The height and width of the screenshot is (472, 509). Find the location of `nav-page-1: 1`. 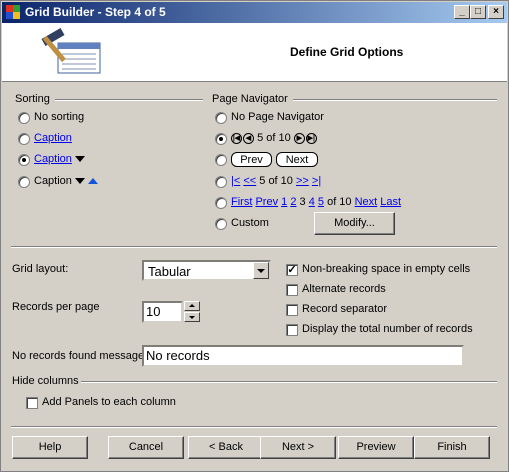

nav-page-1: 1 is located at coordinates (284, 202).